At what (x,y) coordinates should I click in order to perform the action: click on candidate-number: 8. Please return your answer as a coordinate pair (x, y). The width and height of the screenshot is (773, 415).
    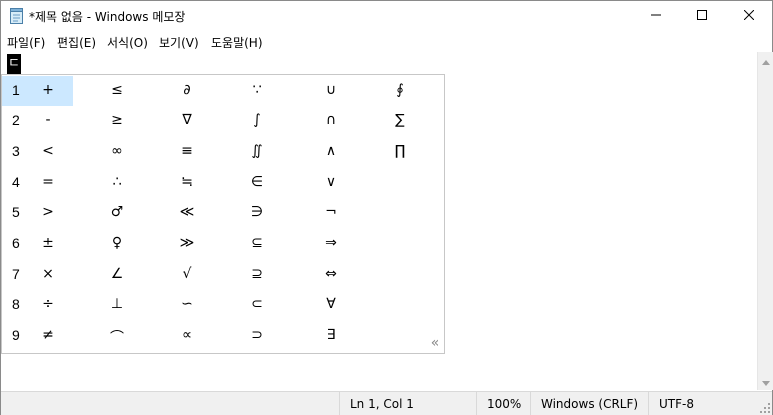
    Looking at the image, I should click on (16, 304).